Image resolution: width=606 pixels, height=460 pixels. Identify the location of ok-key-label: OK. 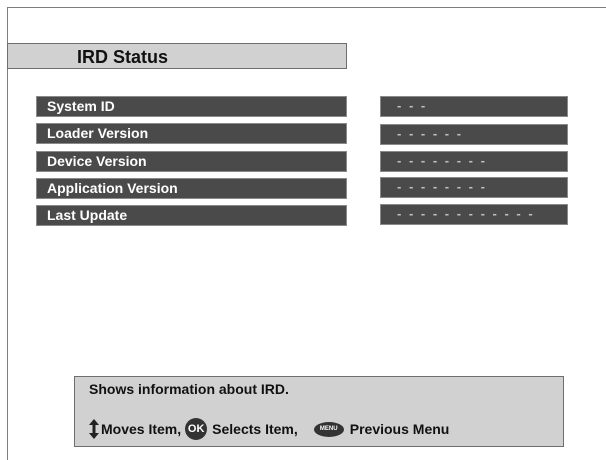
(196, 429).